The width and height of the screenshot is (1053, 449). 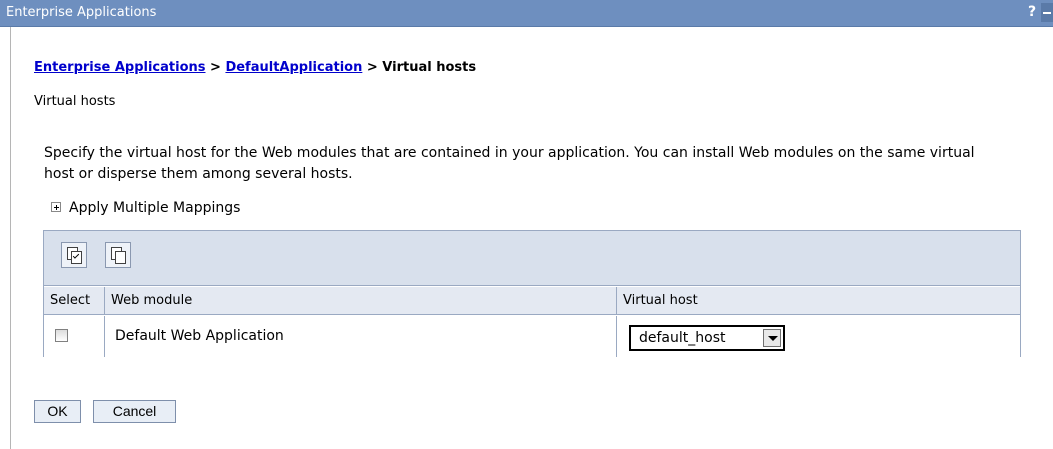 What do you see at coordinates (361, 301) in the screenshot?
I see `column-header-web-module: Web module` at bounding box center [361, 301].